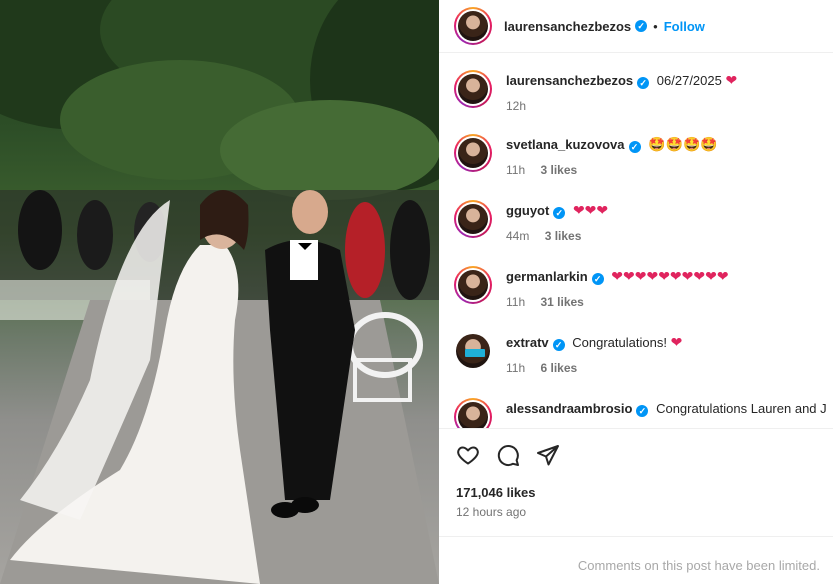 This screenshot has height=584, width=833. What do you see at coordinates (683, 145) in the screenshot?
I see `star-struck-emoji: 🤩🤩🤩🤩` at bounding box center [683, 145].